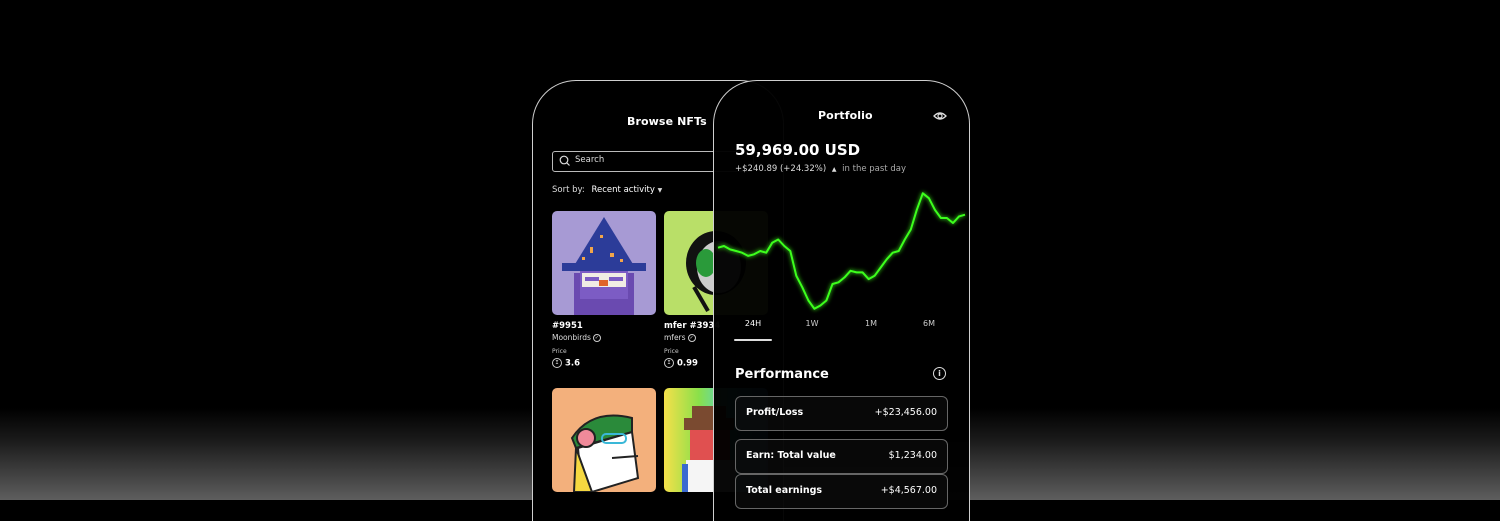  What do you see at coordinates (939, 373) in the screenshot?
I see `info-icon: i` at bounding box center [939, 373].